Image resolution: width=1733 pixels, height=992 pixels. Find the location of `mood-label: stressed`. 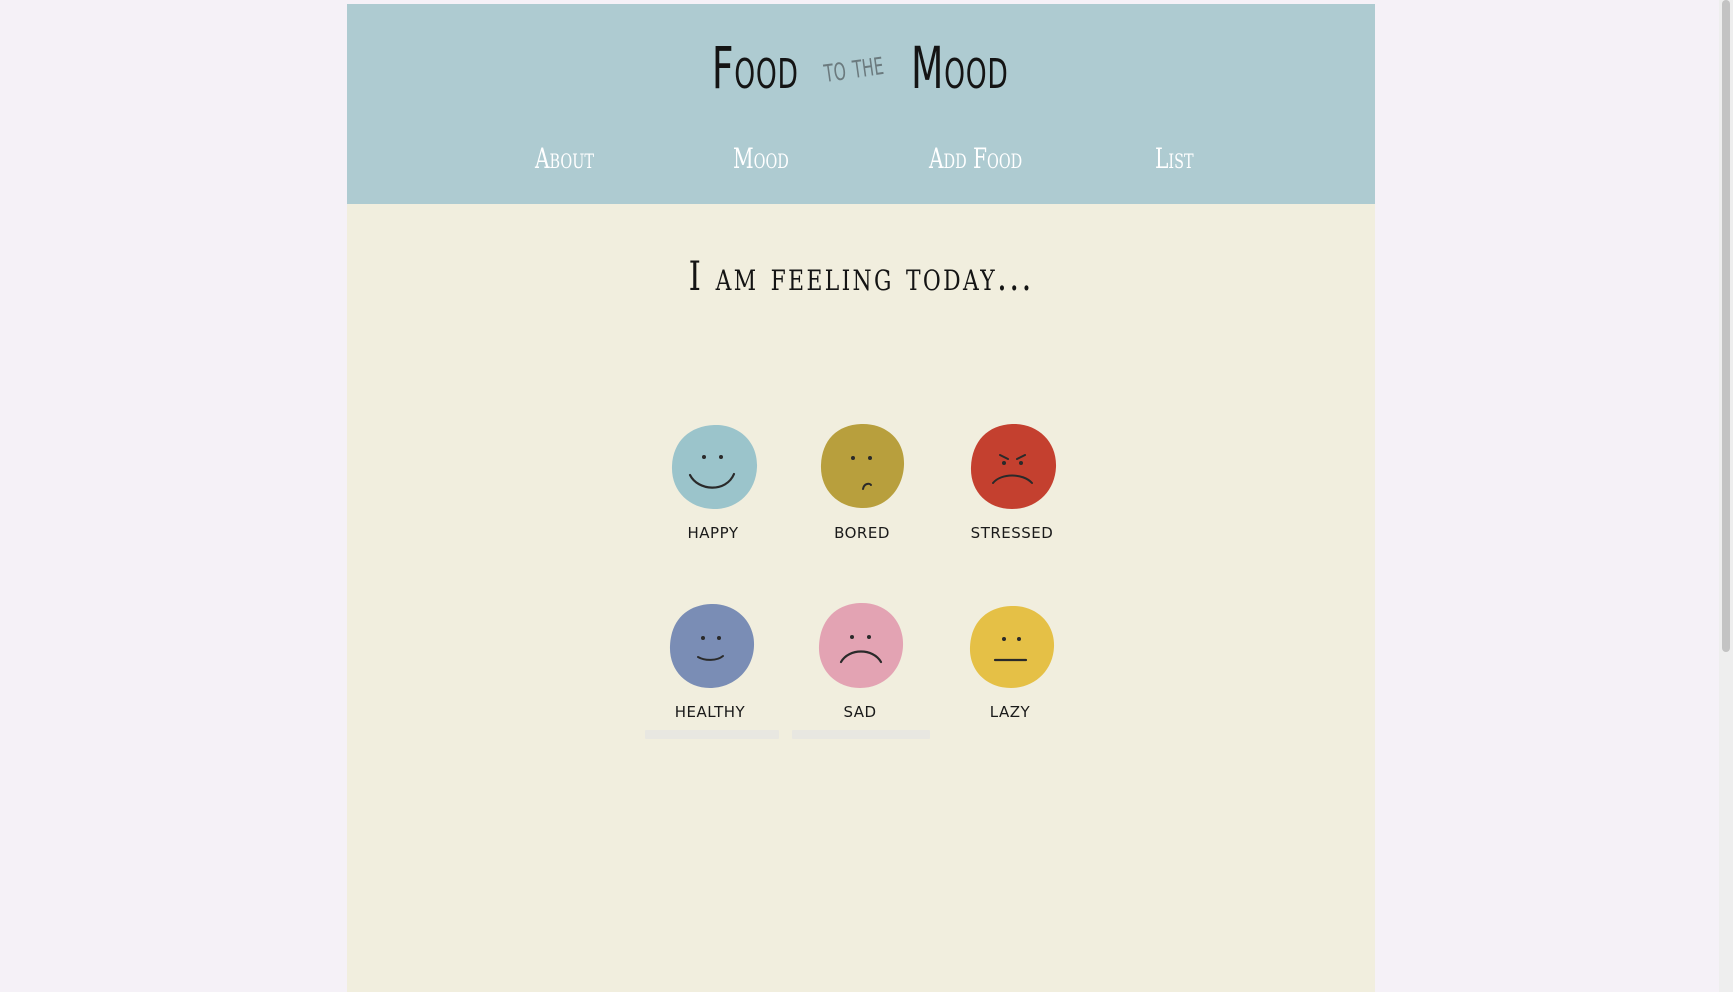

mood-label: stressed is located at coordinates (1012, 533).